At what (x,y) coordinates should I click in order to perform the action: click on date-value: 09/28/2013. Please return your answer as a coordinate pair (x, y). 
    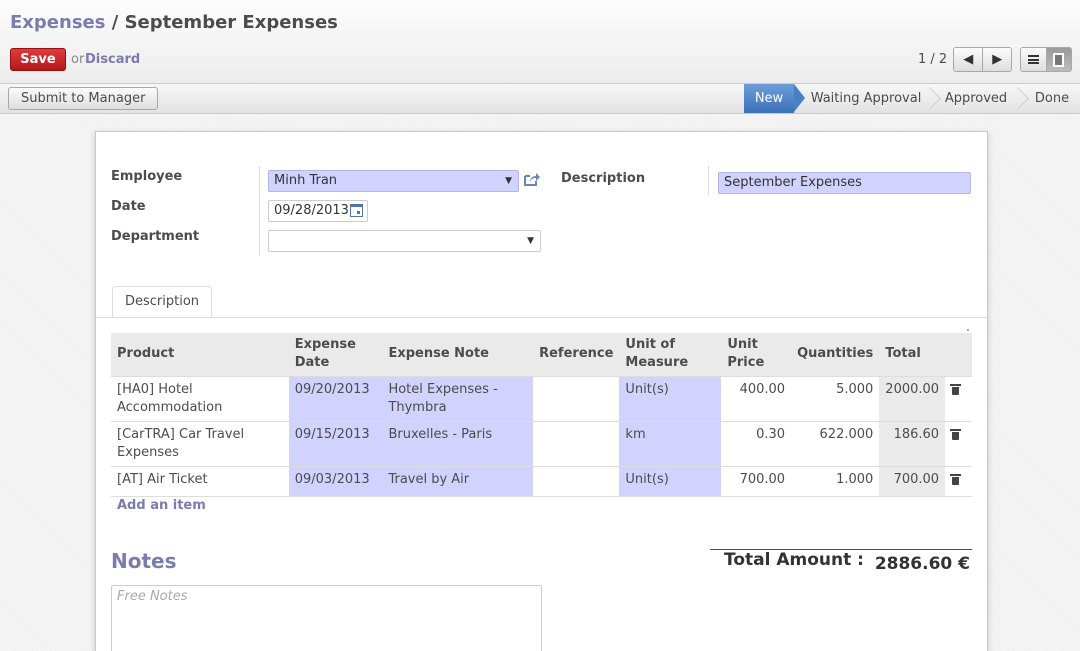
    Looking at the image, I should click on (311, 210).